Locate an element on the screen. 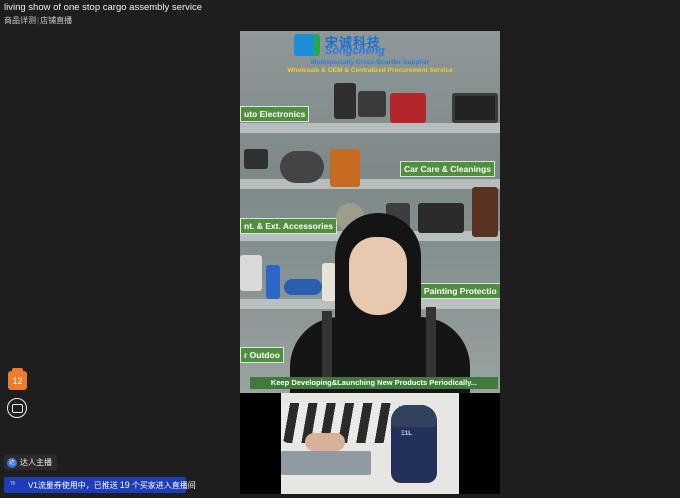 This screenshot has height=498, width=680. anchor-tag: 达达人主播 is located at coordinates (30, 462).